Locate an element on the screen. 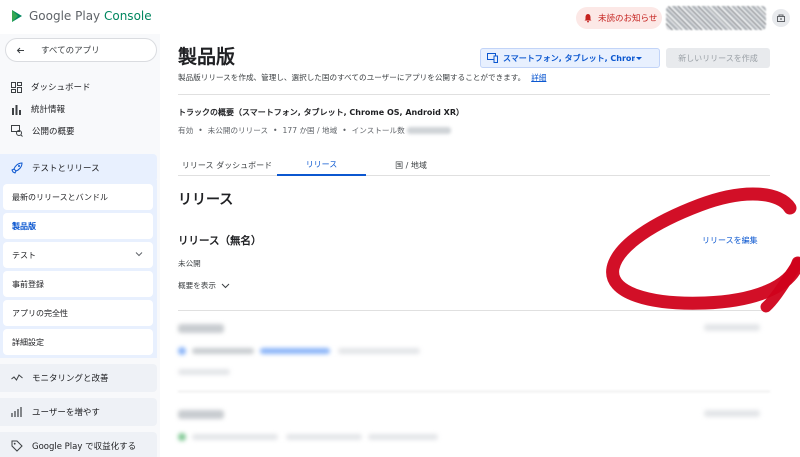 The height and width of the screenshot is (457, 800). sidebar-section-monetize: Google Play で収益化する is located at coordinates (78, 444).